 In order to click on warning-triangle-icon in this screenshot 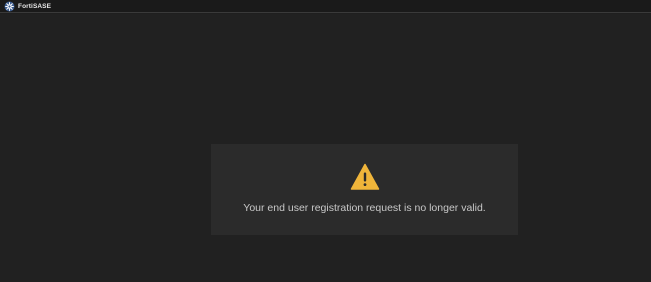, I will do `click(365, 177)`.